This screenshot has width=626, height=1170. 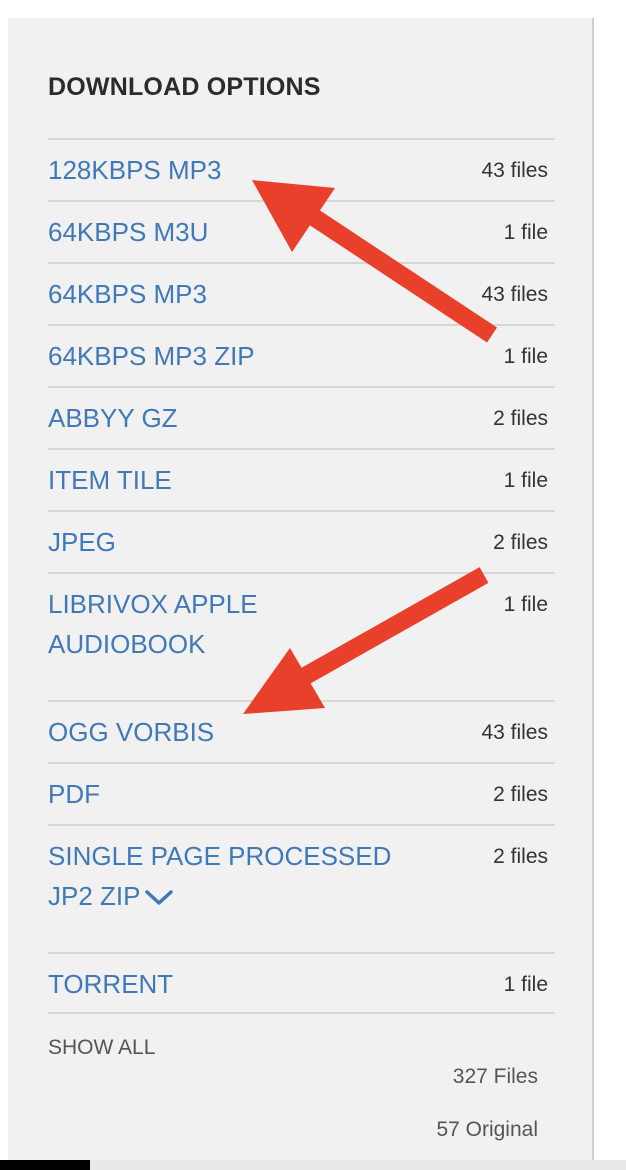 I want to click on download-option-librivox-apple-audiobook: LIBRIVOX APPLE AUDIOBOOK 1 file, so click(x=301, y=636).